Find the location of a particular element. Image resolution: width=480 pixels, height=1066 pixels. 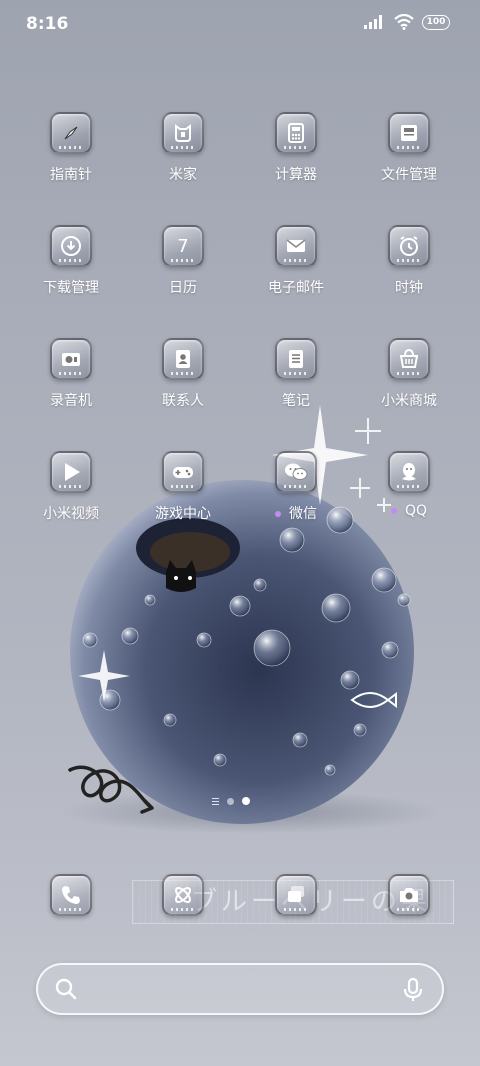

app-label: 时钟 is located at coordinates (409, 288).